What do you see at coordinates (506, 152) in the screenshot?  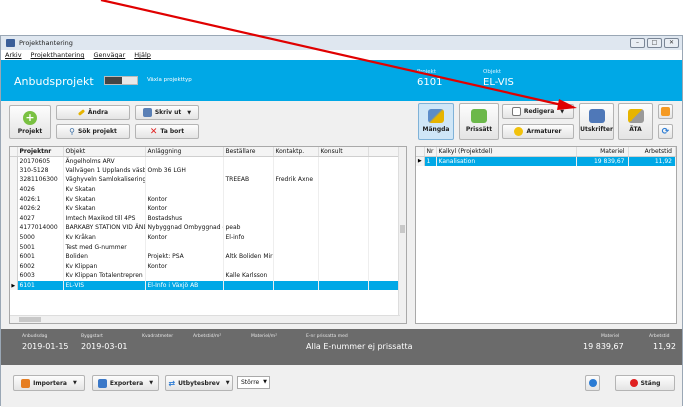 I see `col-kalkyl: Kalkyl (Projektdel)` at bounding box center [506, 152].